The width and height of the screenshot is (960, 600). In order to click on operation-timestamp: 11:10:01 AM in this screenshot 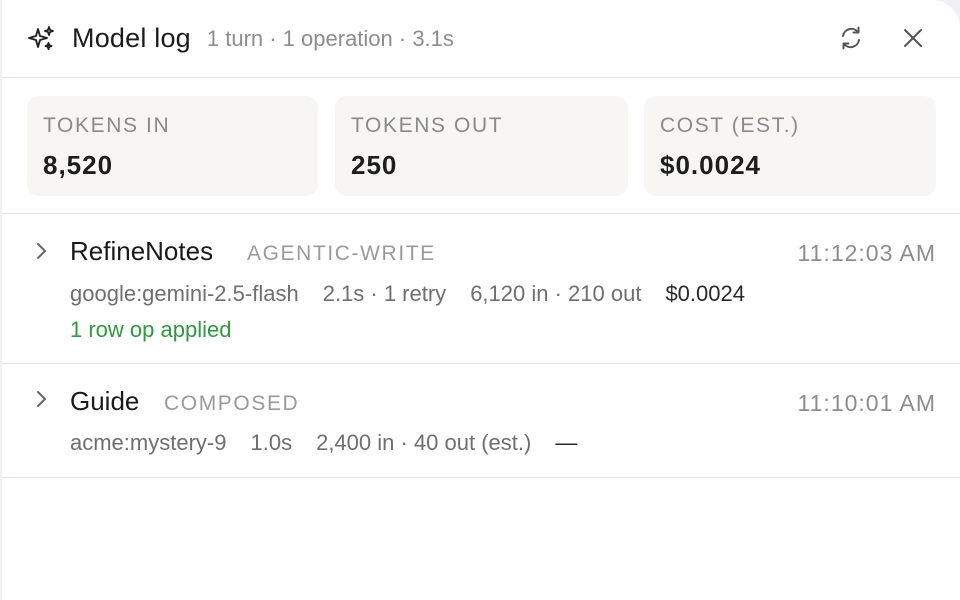, I will do `click(866, 403)`.